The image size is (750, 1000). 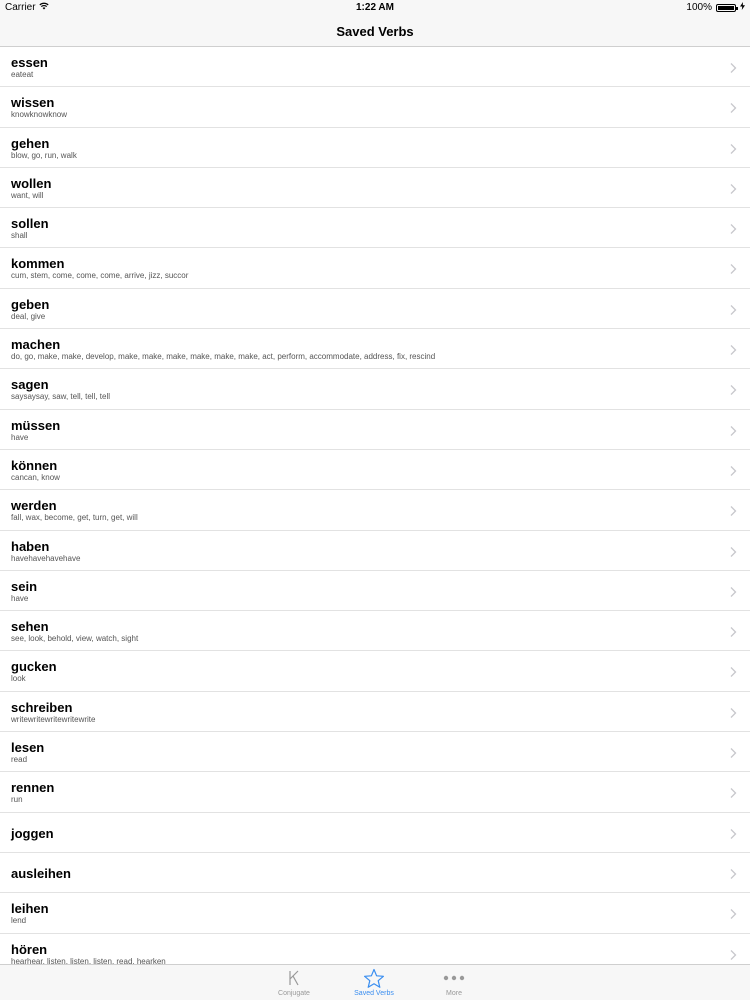 I want to click on list-item: gucken look, so click(x=375, y=671).